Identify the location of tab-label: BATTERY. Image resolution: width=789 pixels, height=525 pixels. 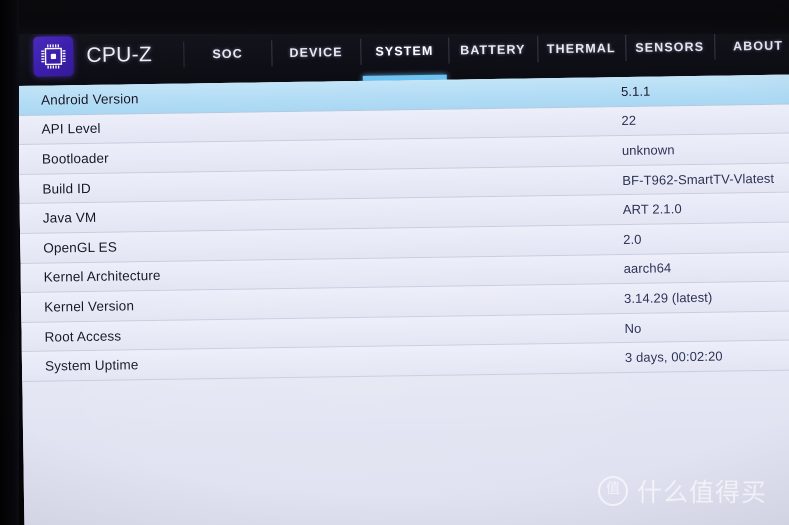
(493, 50).